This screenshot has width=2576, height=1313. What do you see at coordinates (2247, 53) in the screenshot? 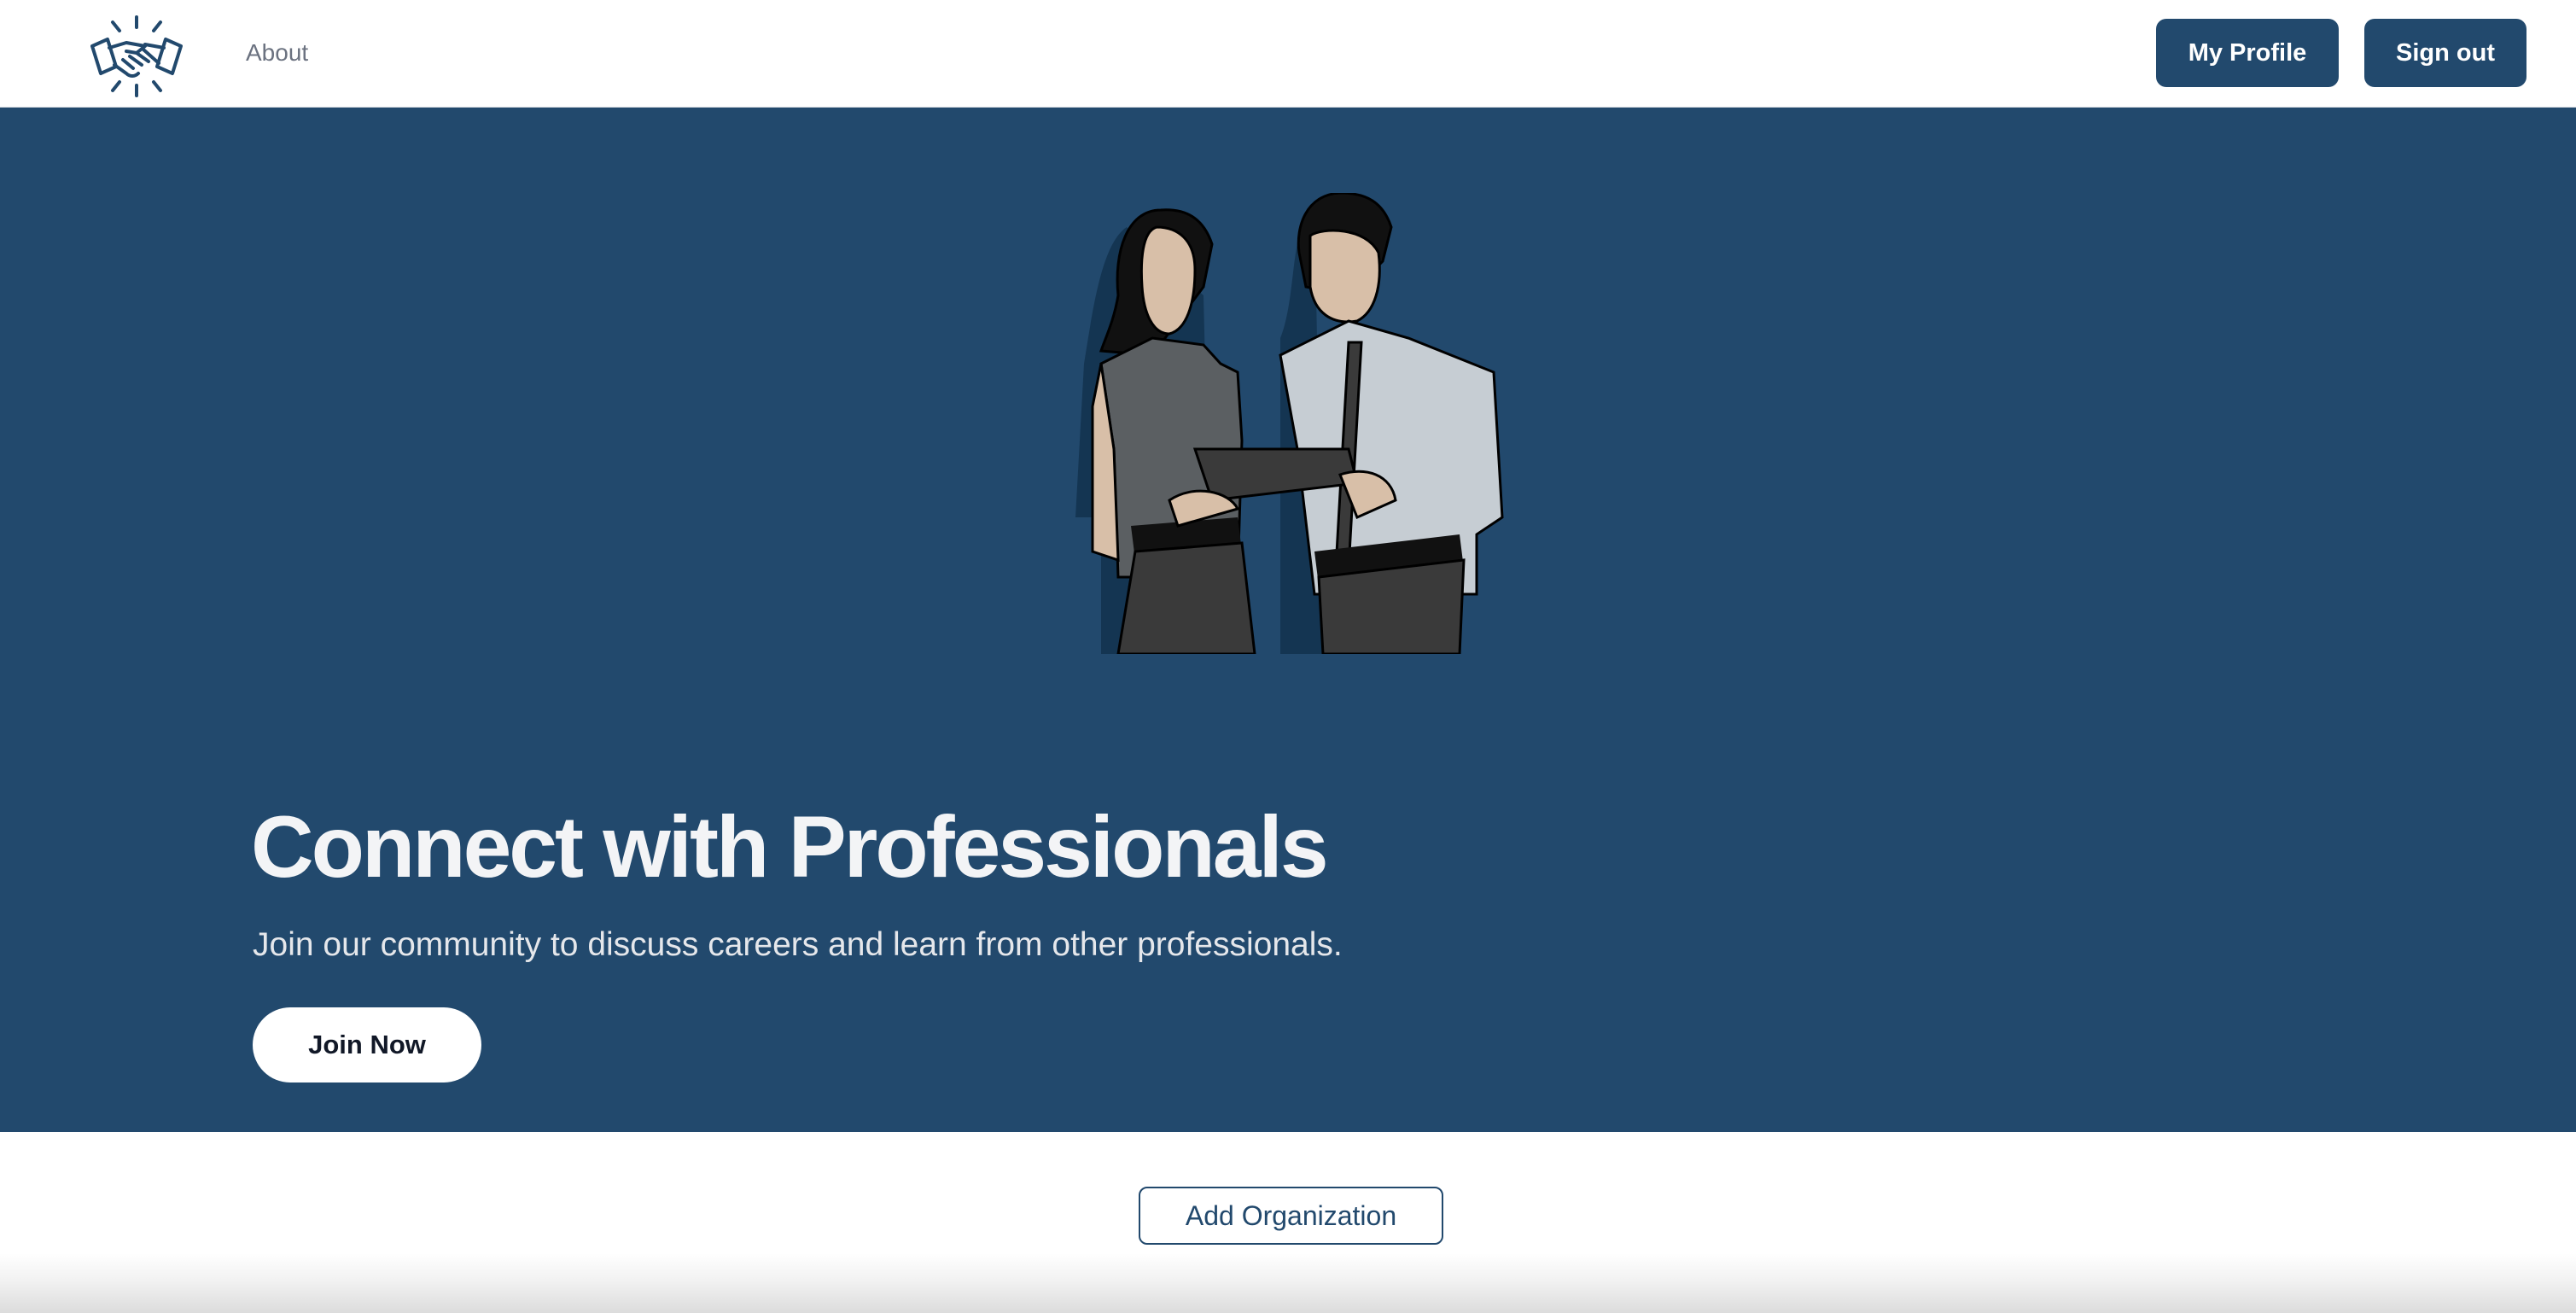
I see `my-profile-button: My Profile` at bounding box center [2247, 53].